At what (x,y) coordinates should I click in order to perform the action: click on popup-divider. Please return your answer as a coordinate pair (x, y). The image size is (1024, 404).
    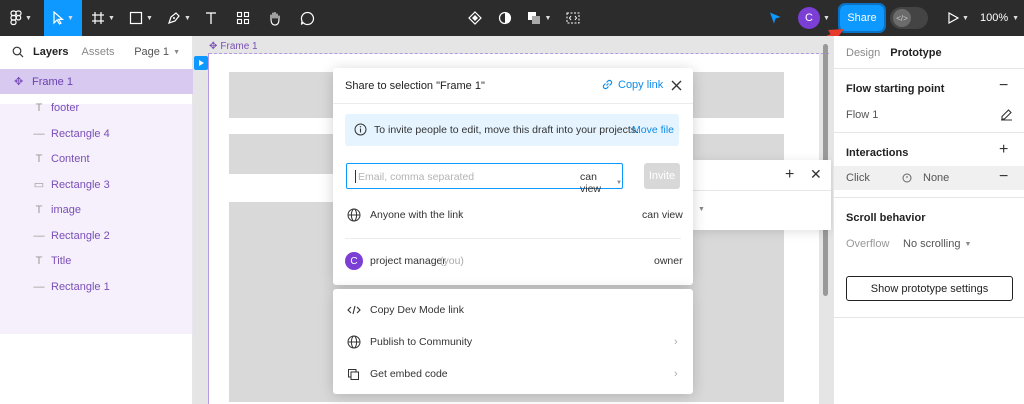
    Looking at the image, I should click on (762, 190).